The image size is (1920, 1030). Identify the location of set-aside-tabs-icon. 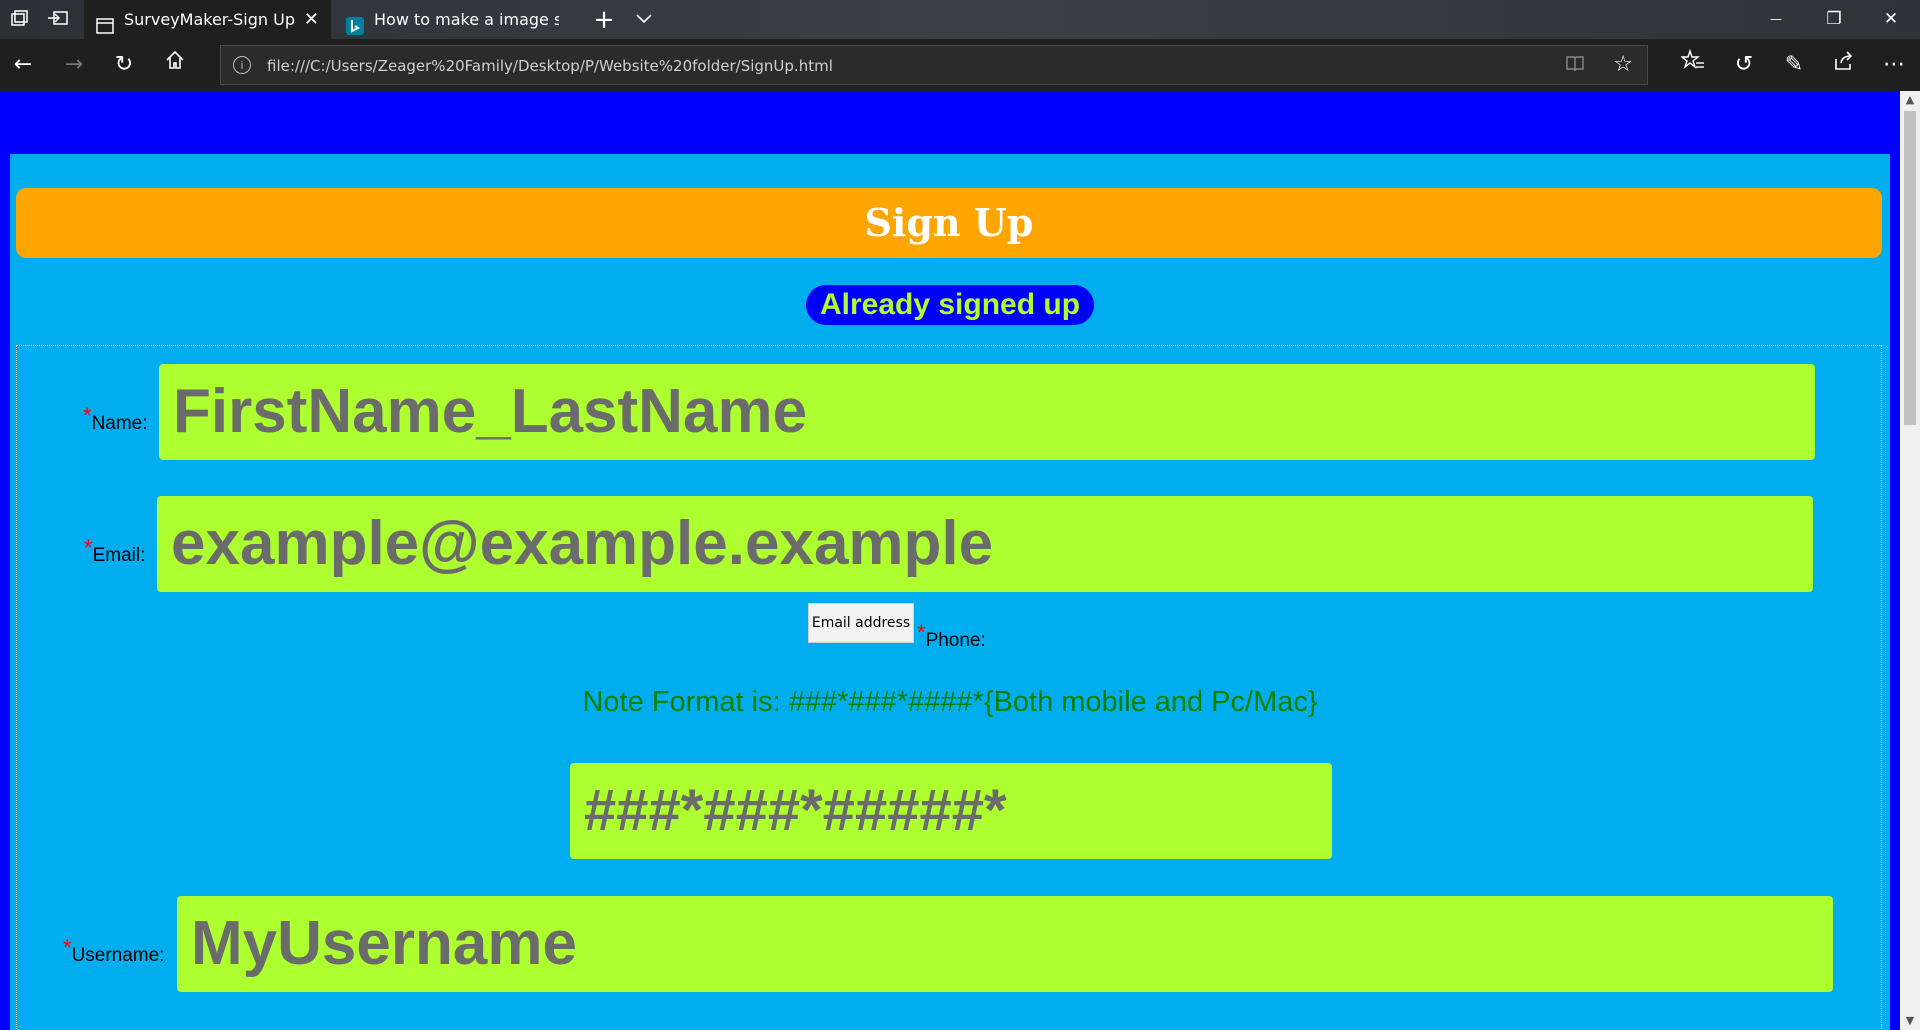
(58, 20).